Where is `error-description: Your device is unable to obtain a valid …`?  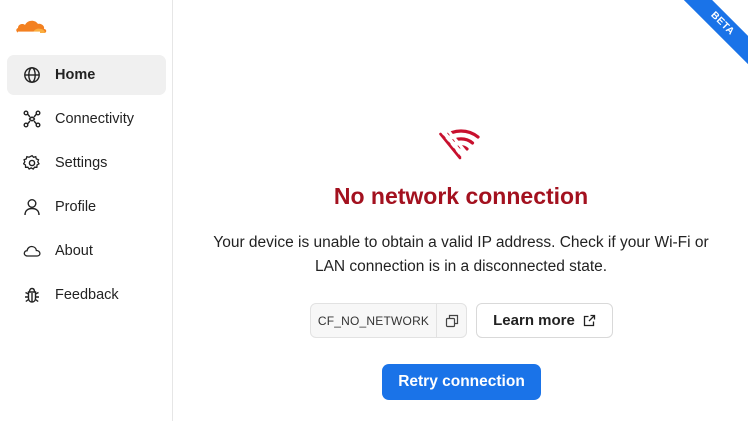 error-description: Your device is unable to obtain a valid … is located at coordinates (461, 254).